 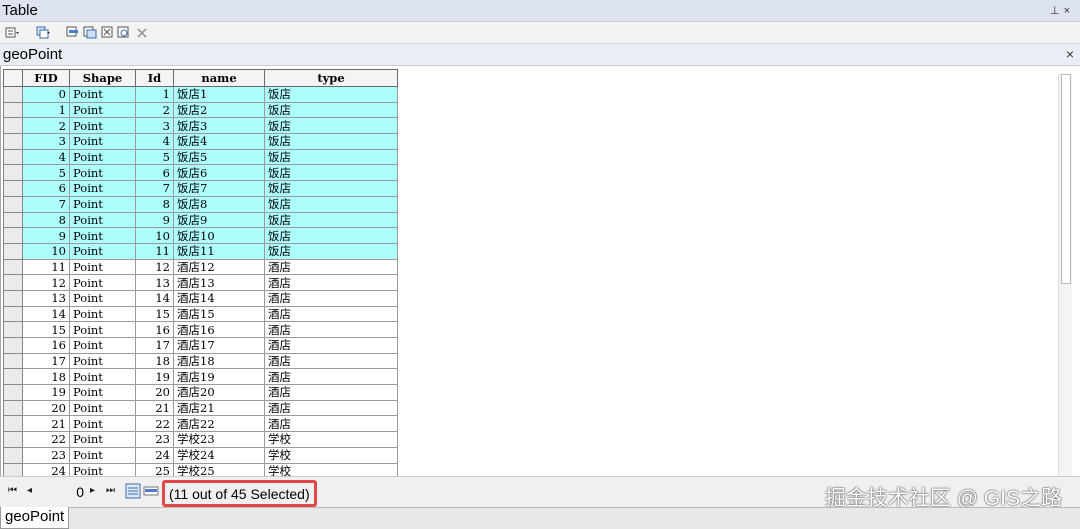 What do you see at coordinates (46, 329) in the screenshot?
I see `cell-fid: 15` at bounding box center [46, 329].